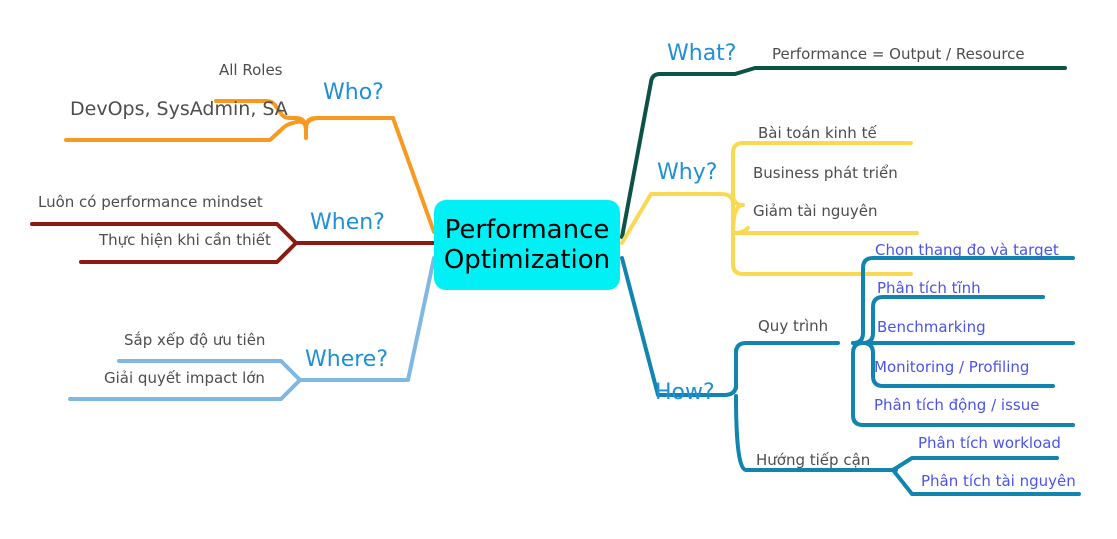 The image size is (1117, 539). I want to click on question-label-how: How?, so click(685, 393).